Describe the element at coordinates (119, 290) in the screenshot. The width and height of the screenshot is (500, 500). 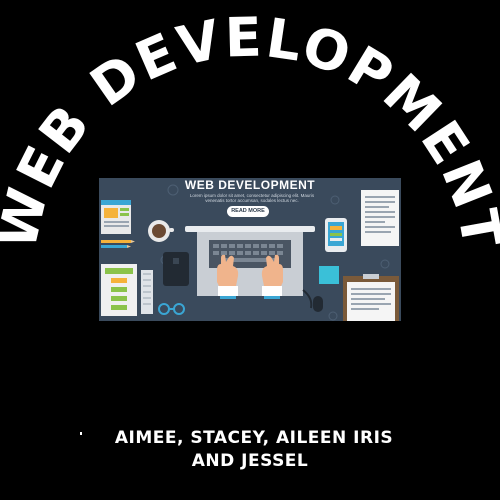
I see `flowchart-document-icon` at that location.